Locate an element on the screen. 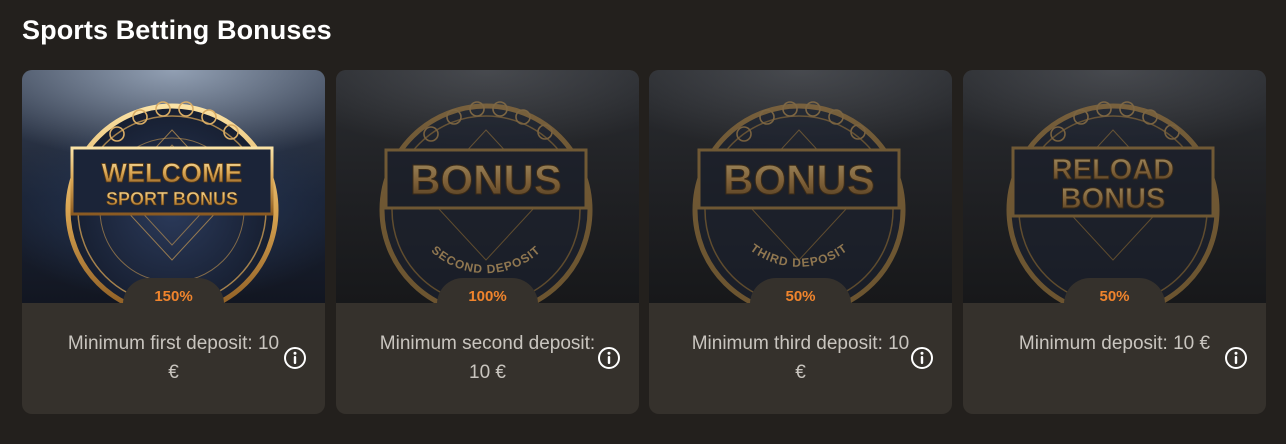  welcome-coin-emblem: WELCOME SPORT BONUS is located at coordinates (172, 202).